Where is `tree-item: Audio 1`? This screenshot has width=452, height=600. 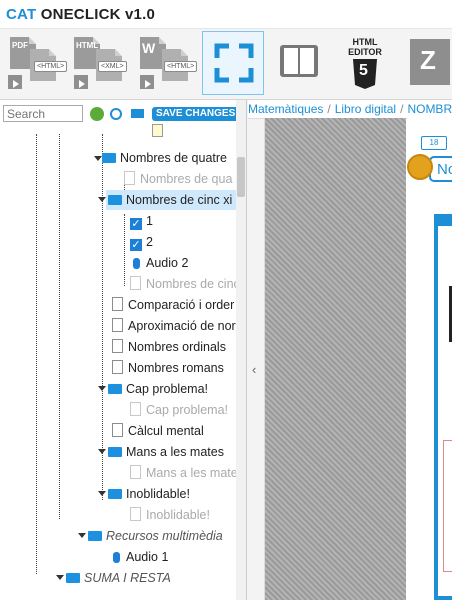
tree-item: Audio 1 is located at coordinates (139, 557).